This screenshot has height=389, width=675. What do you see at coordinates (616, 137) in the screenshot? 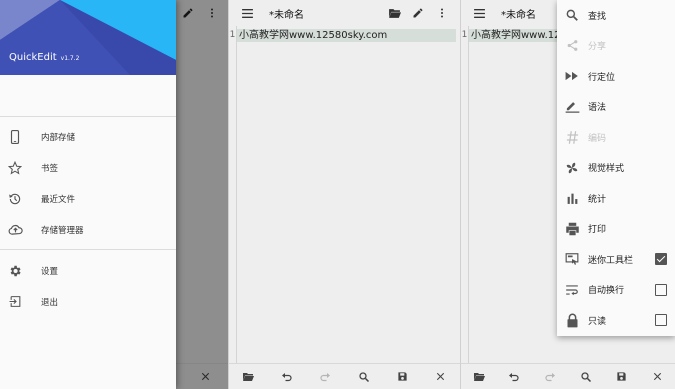
I see `menu-item-encoding: 编码` at bounding box center [616, 137].